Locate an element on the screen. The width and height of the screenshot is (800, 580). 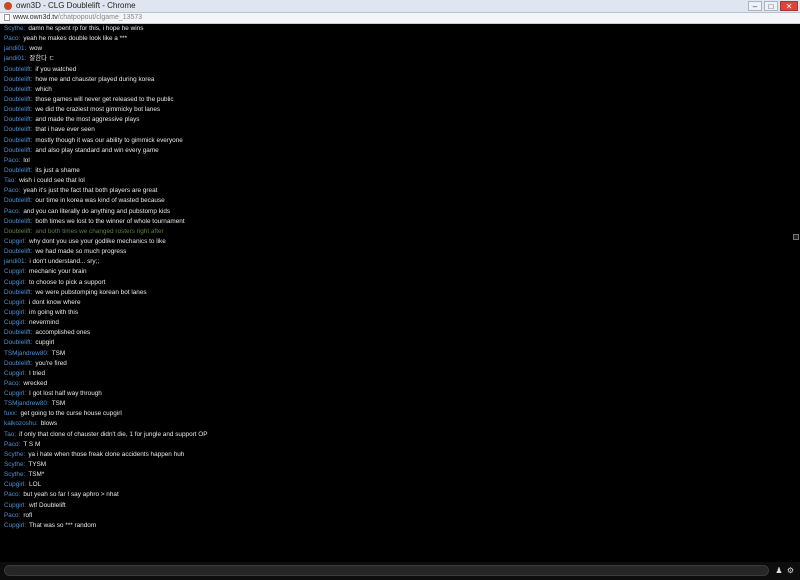
chat-message: Cupgirl: to choose to pick a support is located at coordinates (395, 283).